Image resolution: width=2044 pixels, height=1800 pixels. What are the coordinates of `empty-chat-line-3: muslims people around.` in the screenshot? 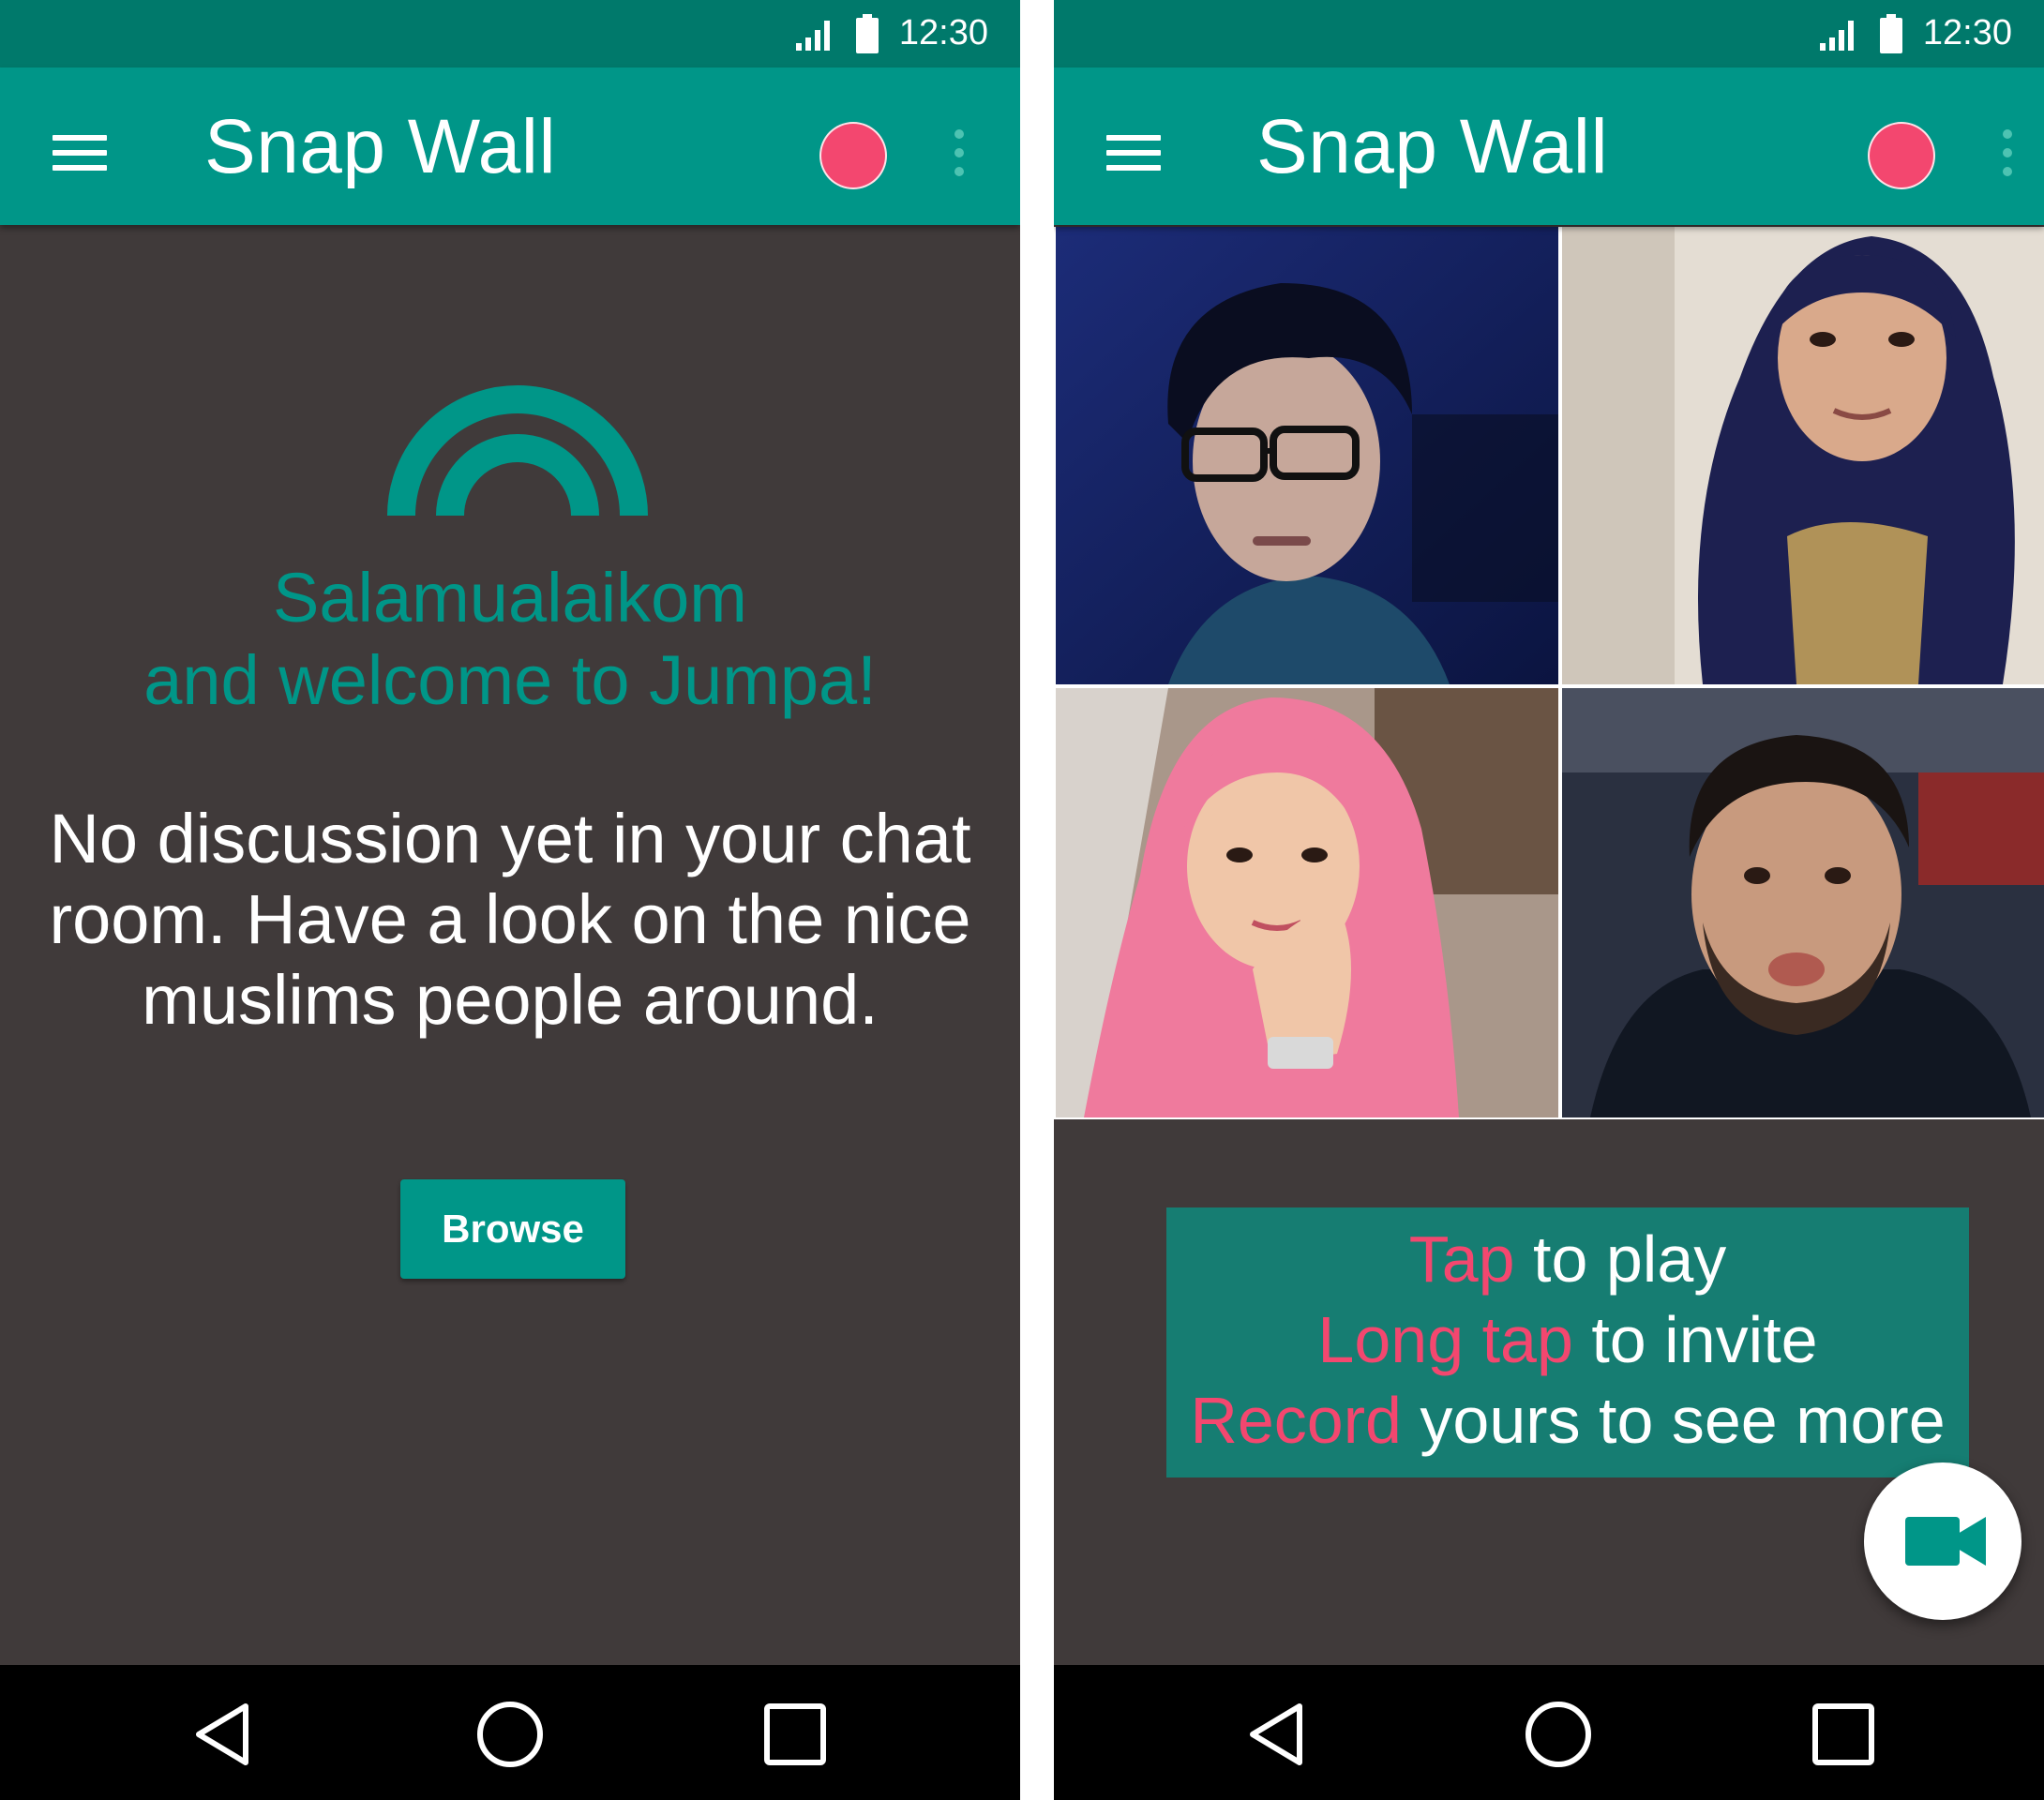 It's located at (510, 1000).